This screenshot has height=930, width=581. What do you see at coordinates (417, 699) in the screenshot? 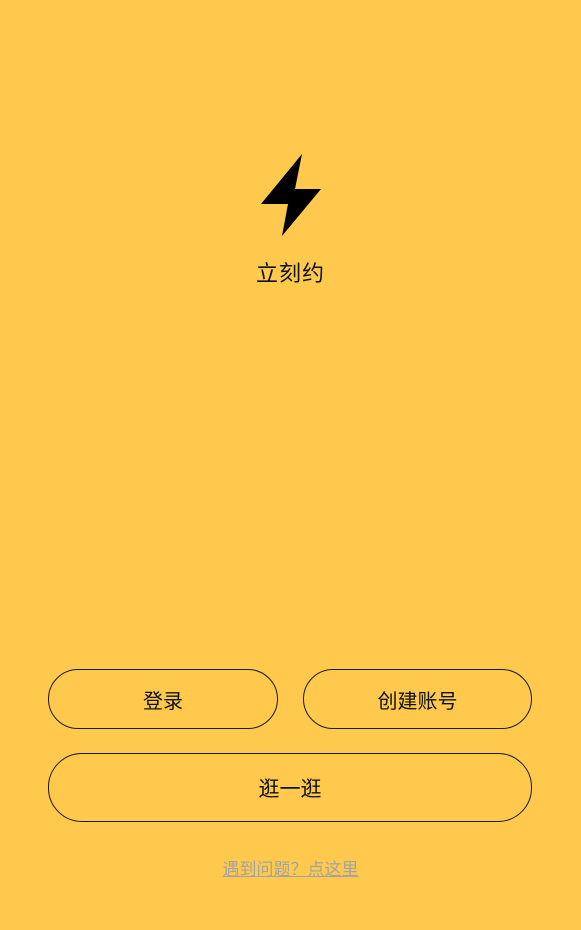
I see `create-account-button: 创建账号` at bounding box center [417, 699].